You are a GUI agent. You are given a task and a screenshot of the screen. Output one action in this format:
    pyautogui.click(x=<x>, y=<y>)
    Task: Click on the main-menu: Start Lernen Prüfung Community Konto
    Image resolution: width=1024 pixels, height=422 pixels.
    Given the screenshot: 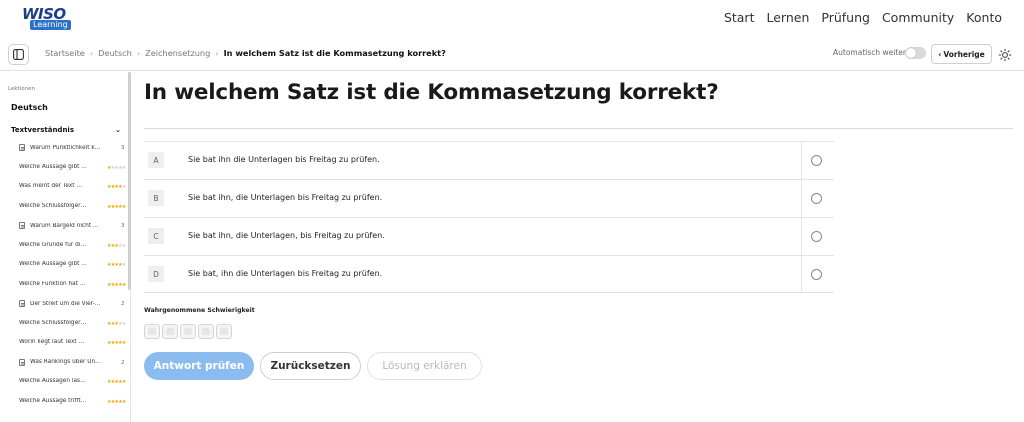 What is the action you would take?
    pyautogui.click(x=863, y=17)
    